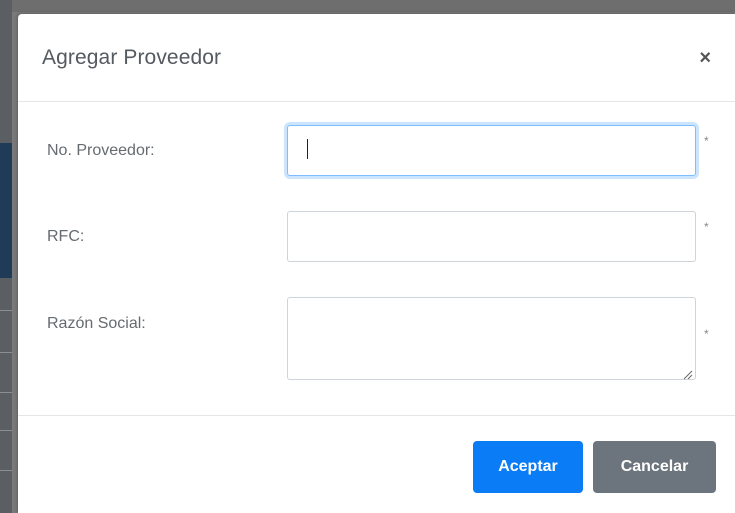 The image size is (735, 513). I want to click on dialog-title: Agregar Proveedor, so click(132, 57).